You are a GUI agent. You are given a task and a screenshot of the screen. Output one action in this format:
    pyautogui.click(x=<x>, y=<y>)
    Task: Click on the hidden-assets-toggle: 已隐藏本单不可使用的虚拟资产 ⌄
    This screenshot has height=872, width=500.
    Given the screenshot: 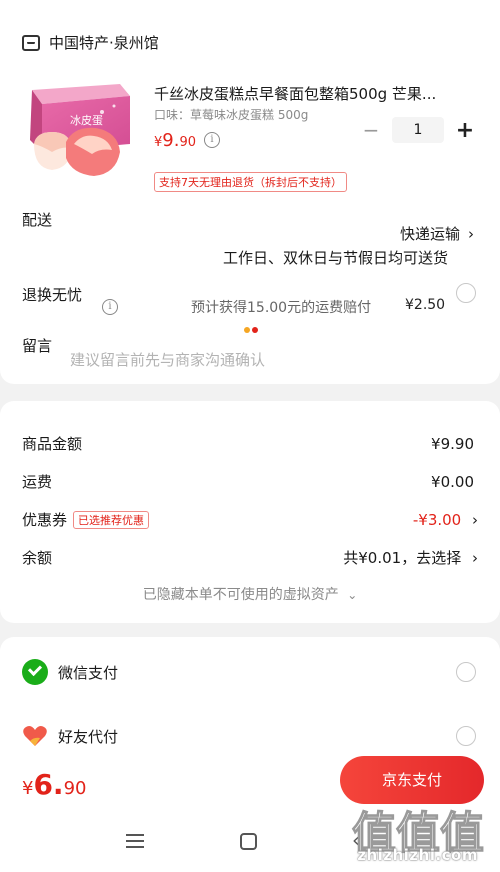 What is the action you would take?
    pyautogui.click(x=250, y=594)
    